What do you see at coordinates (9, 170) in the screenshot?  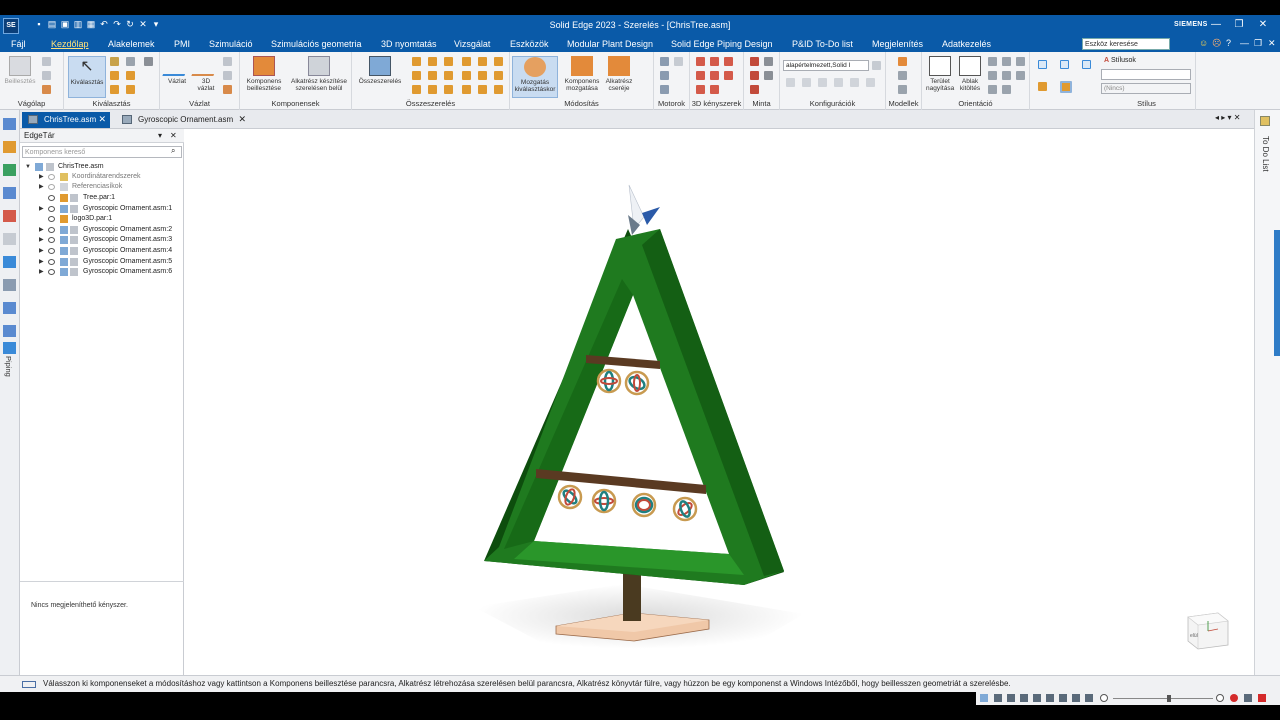 I see `features-library-icon` at bounding box center [9, 170].